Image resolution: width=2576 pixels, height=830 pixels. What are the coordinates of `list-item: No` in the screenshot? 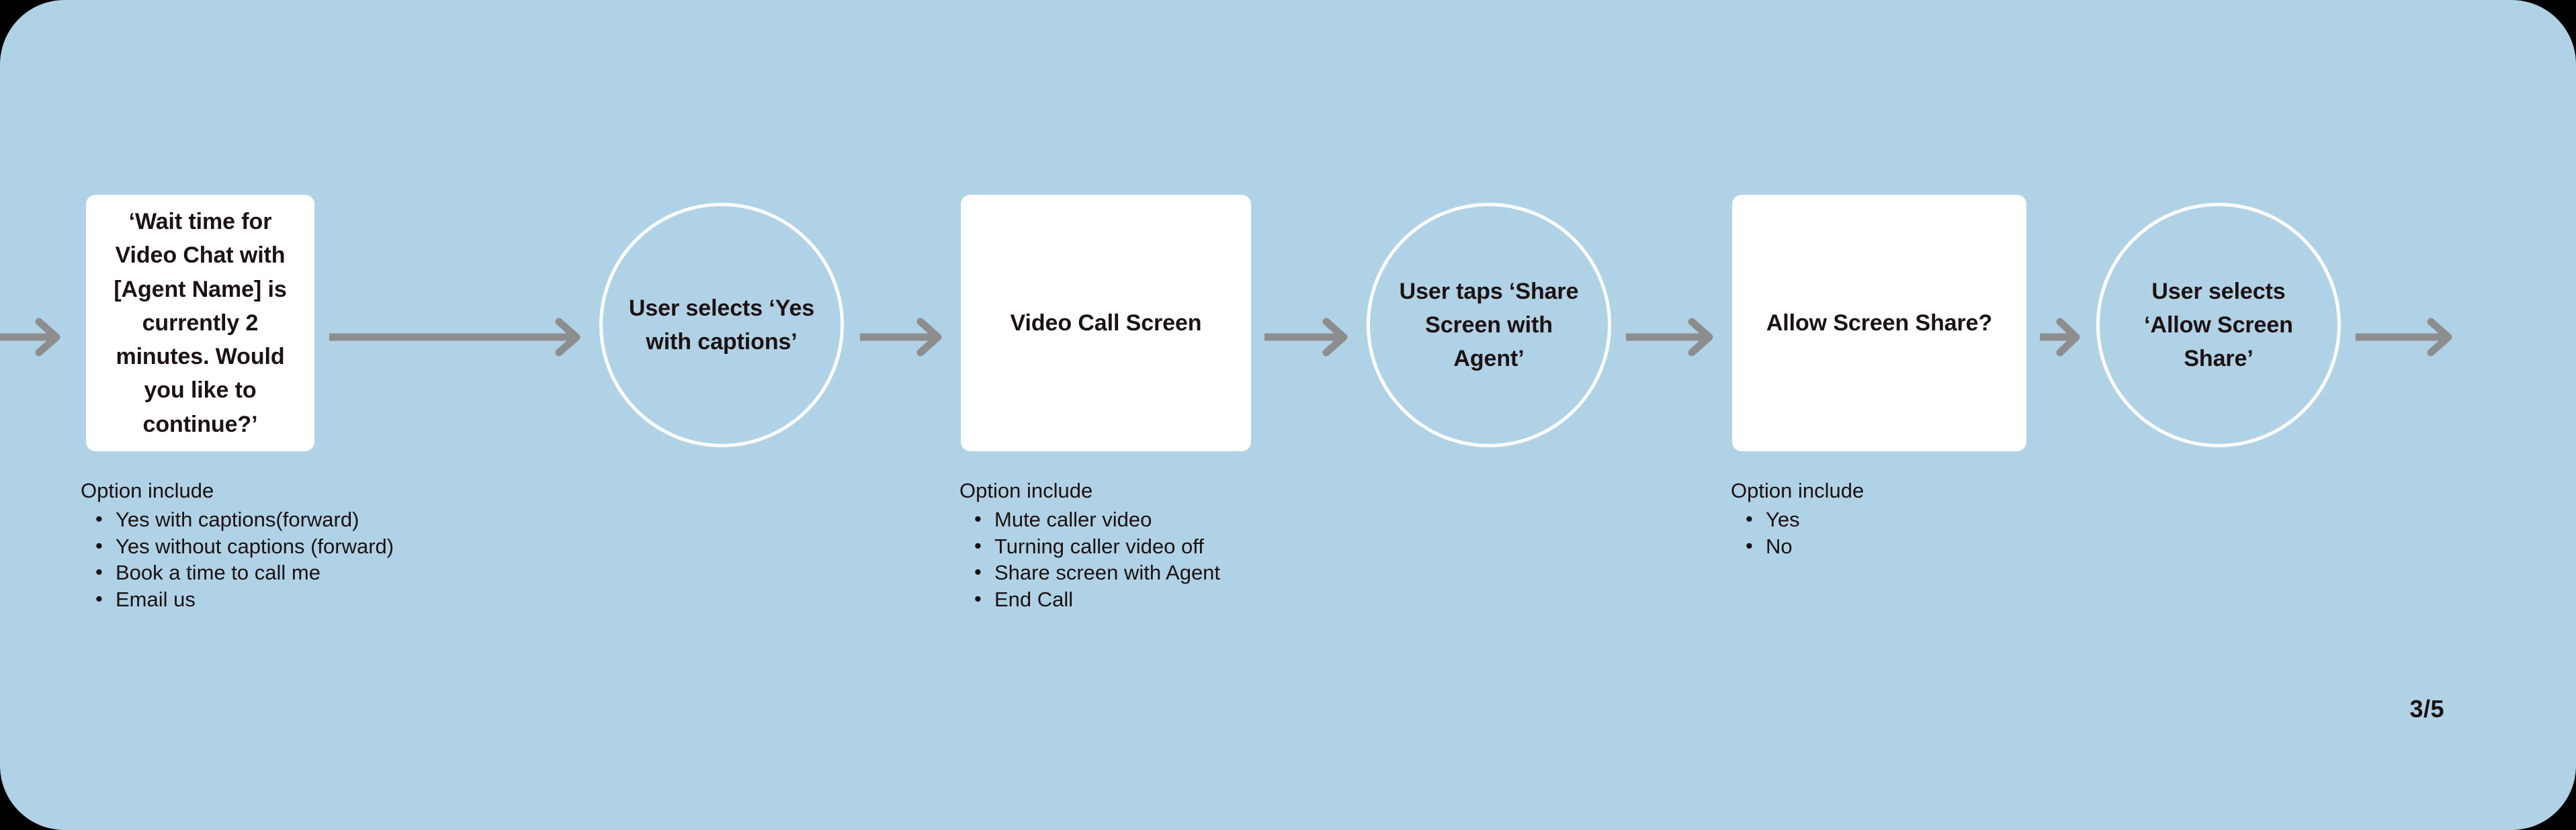 It's located at (1899, 546).